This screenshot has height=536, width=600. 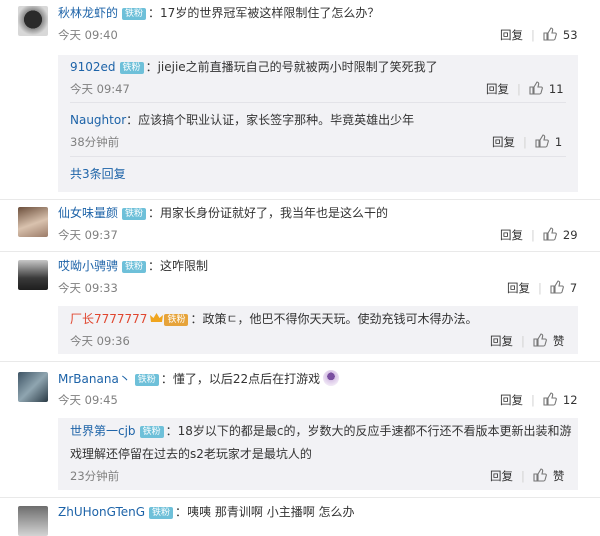 I want to click on comment-time: 今天 09:40, so click(x=88, y=35).